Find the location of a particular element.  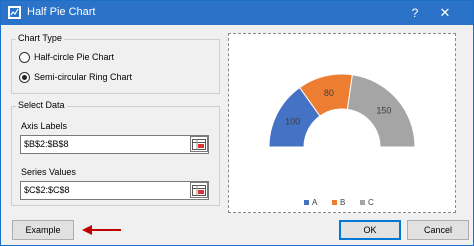

title-bar: Half Pie Chart ? ✕ is located at coordinates (237, 13).